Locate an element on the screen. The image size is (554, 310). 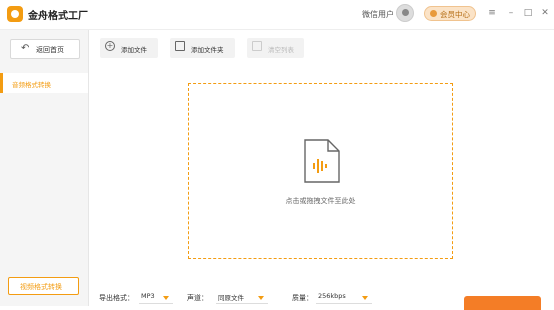
back-home-label: 返回首页 is located at coordinates (50, 50).